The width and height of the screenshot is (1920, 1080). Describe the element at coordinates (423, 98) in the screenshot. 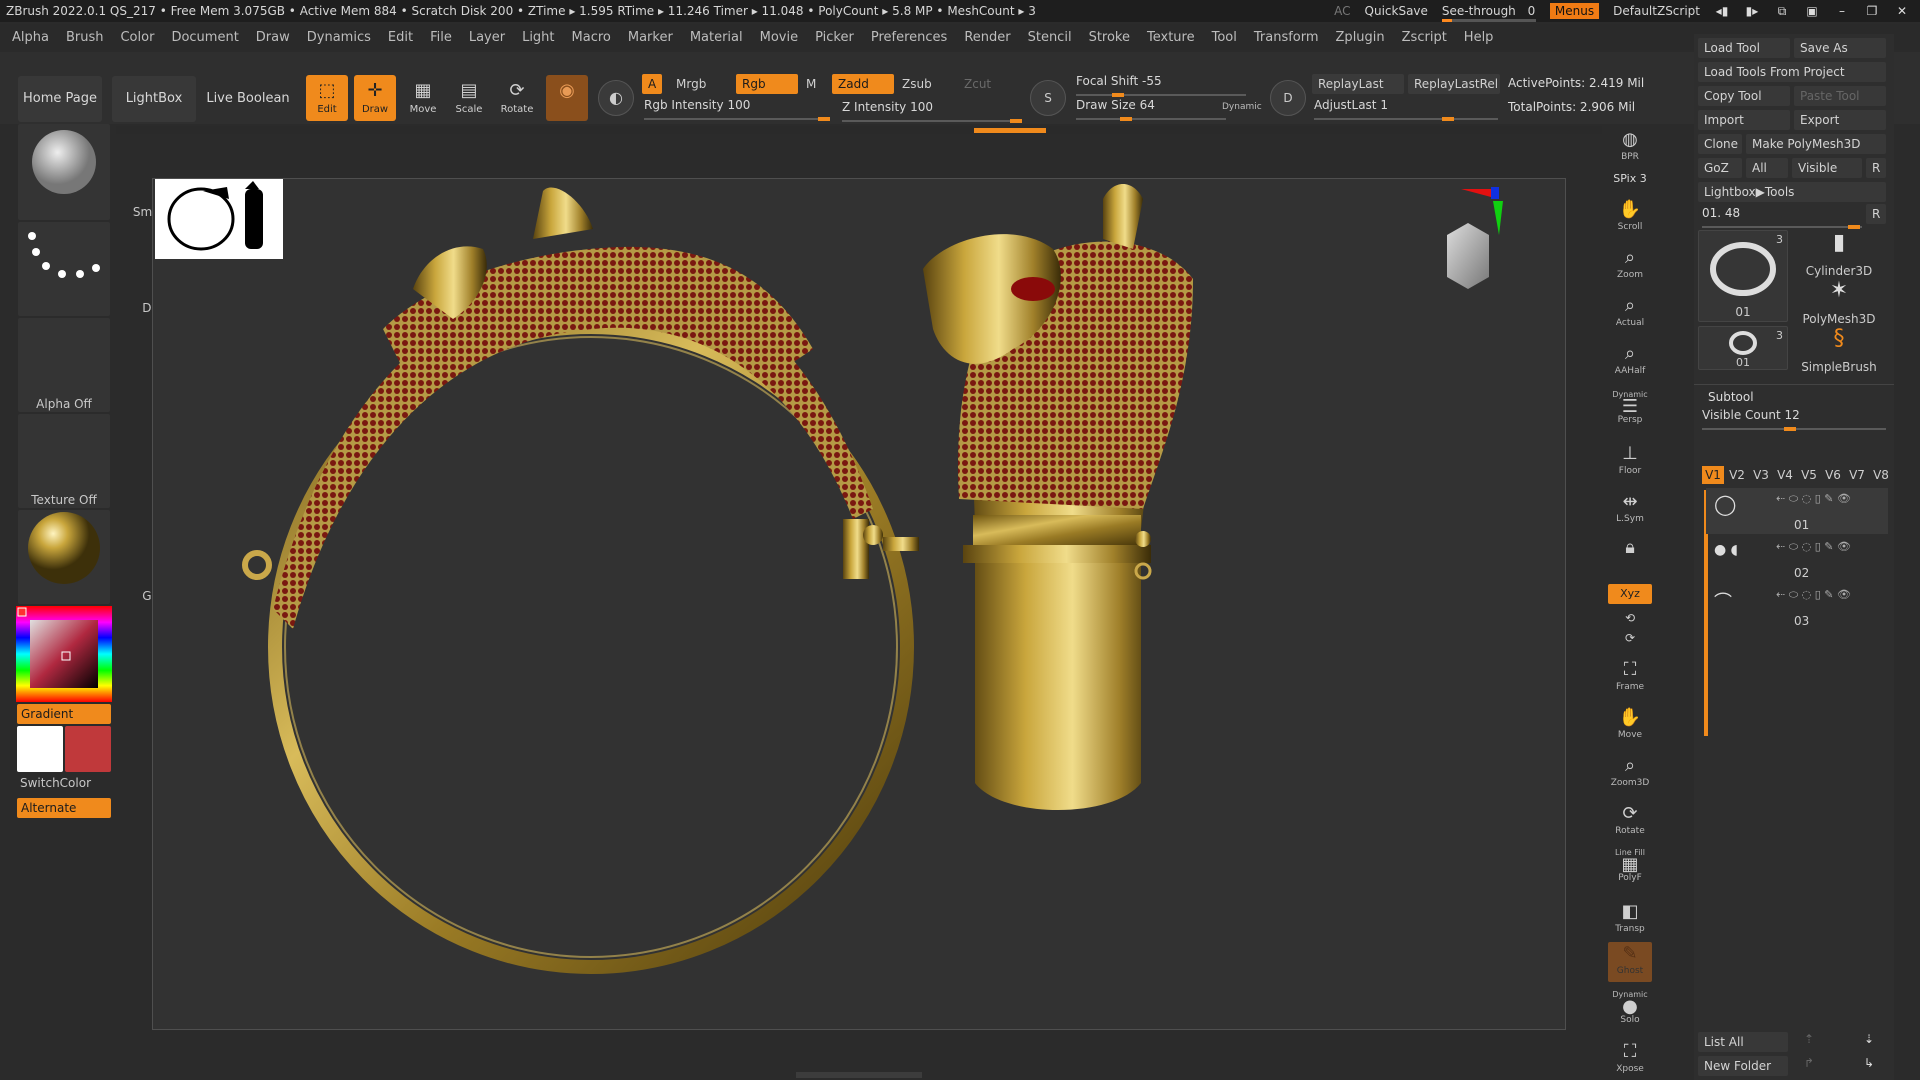

I see `move-button: ▦ Move` at that location.